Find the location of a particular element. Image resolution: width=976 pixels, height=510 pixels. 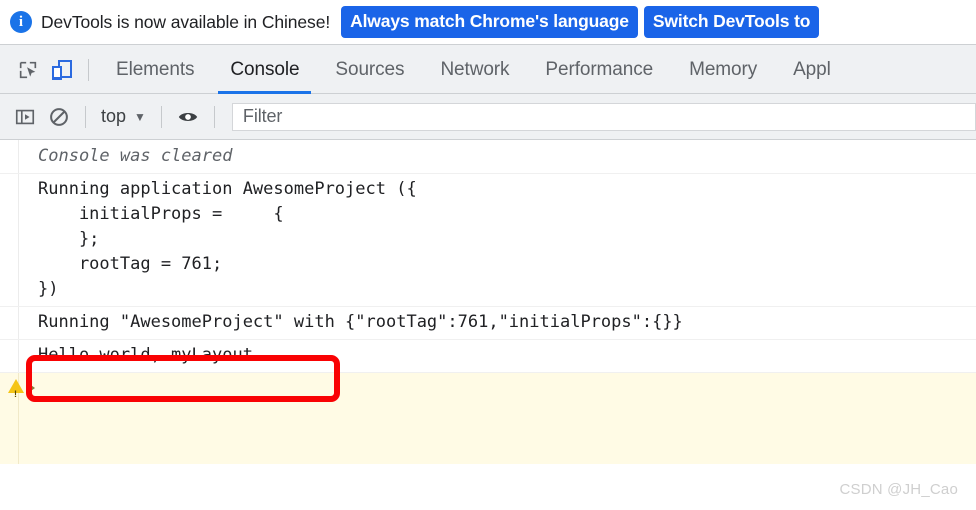

clear-console-glyph is located at coordinates (59, 116).